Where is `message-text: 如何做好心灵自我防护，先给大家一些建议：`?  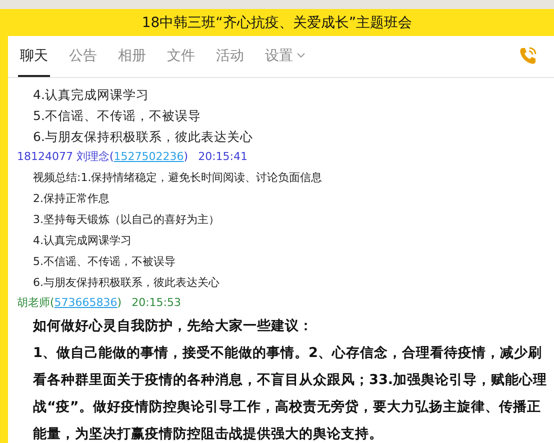
message-text: 如何做好心灵自我防护，先给大家一些建议： is located at coordinates (173, 326).